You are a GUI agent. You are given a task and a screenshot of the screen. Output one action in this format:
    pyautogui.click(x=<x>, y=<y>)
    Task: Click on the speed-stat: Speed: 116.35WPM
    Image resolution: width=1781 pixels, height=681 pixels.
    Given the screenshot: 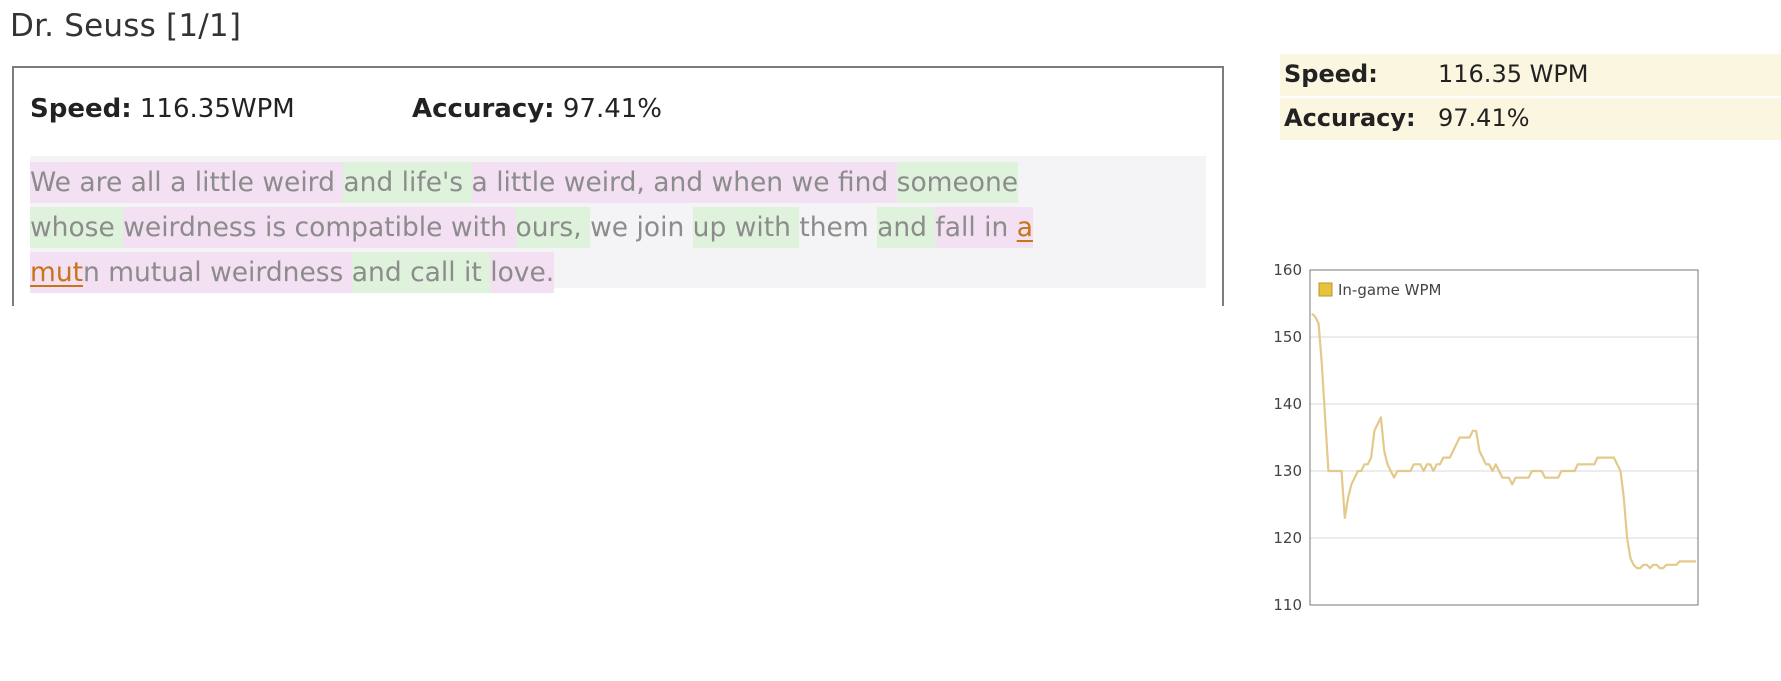 What is the action you would take?
    pyautogui.click(x=162, y=109)
    